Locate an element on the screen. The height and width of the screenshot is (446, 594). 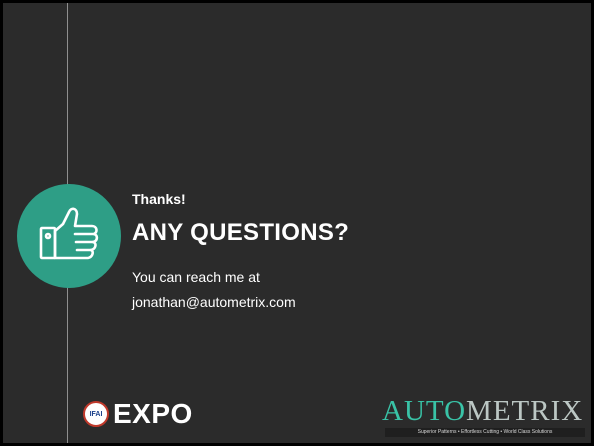
contact-intro-text: You can reach me at is located at coordinates (196, 277).